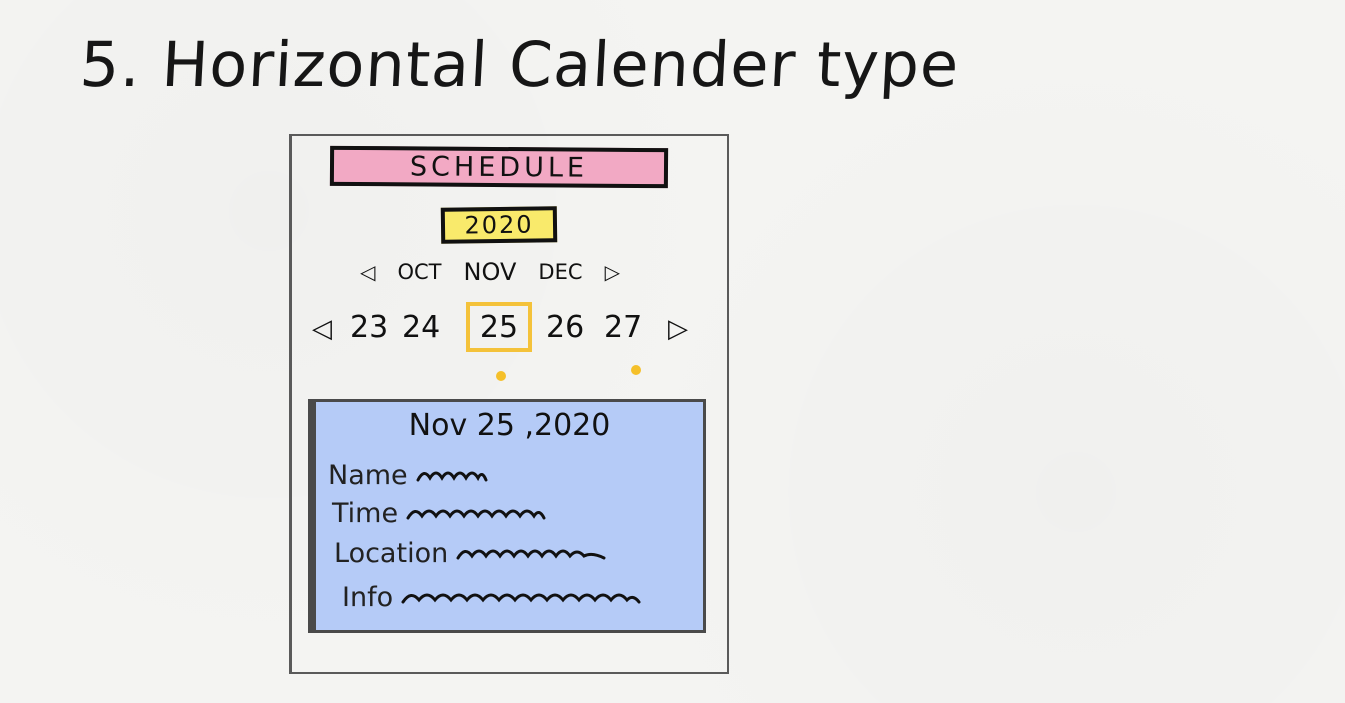 This screenshot has width=1345, height=703. I want to click on month-next: DEC, so click(560, 272).